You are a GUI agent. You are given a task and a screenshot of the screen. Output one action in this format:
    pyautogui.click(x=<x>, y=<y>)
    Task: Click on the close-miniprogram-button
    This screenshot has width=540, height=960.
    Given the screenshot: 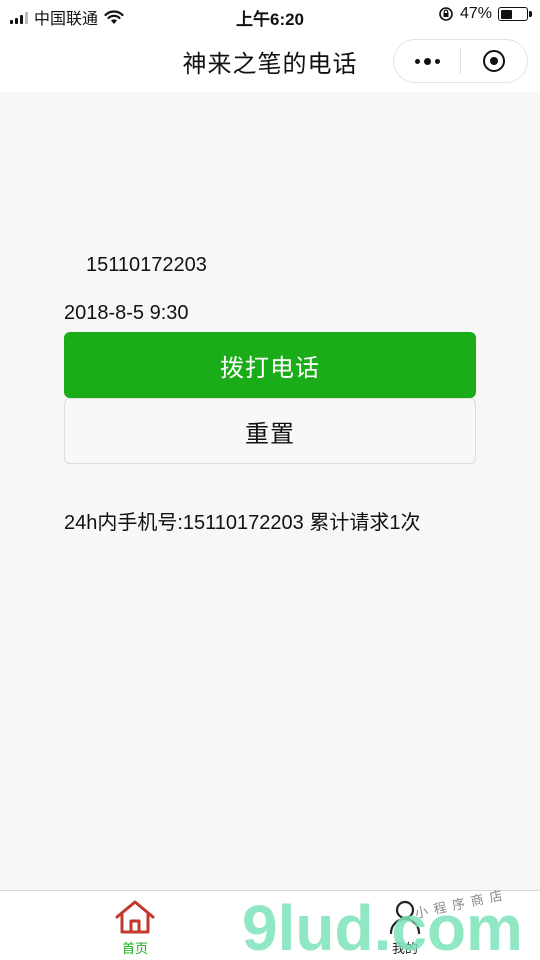 What is the action you would take?
    pyautogui.click(x=494, y=61)
    